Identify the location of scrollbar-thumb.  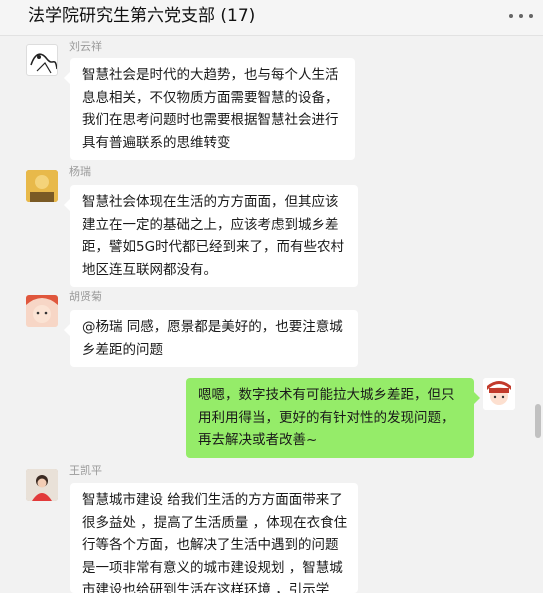
(538, 421).